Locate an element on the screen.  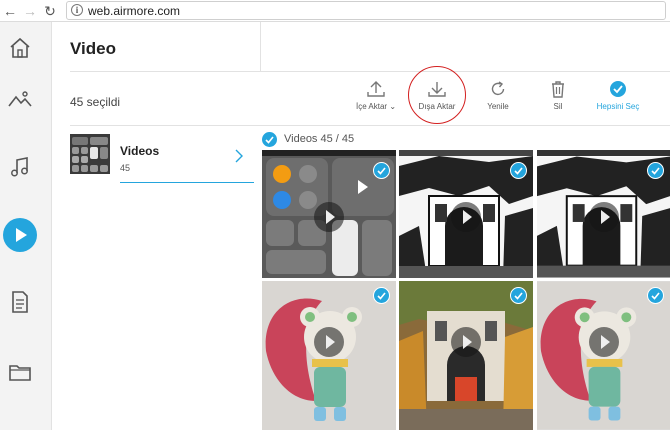
folder-icon is located at coordinates (20, 372).